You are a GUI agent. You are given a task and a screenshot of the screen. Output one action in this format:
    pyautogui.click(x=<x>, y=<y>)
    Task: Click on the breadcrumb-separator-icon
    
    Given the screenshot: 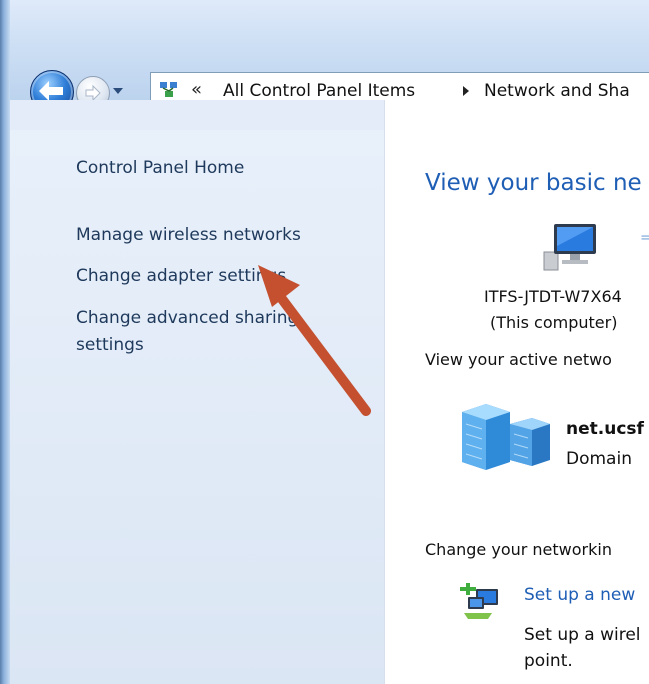 What is the action you would take?
    pyautogui.click(x=466, y=91)
    